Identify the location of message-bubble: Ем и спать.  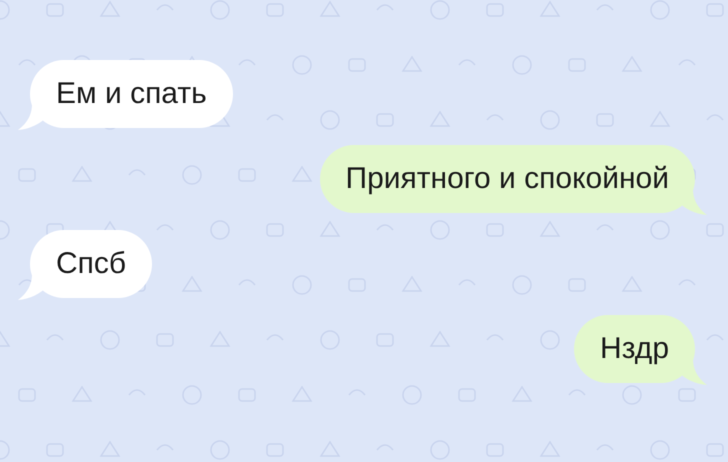
(131, 94).